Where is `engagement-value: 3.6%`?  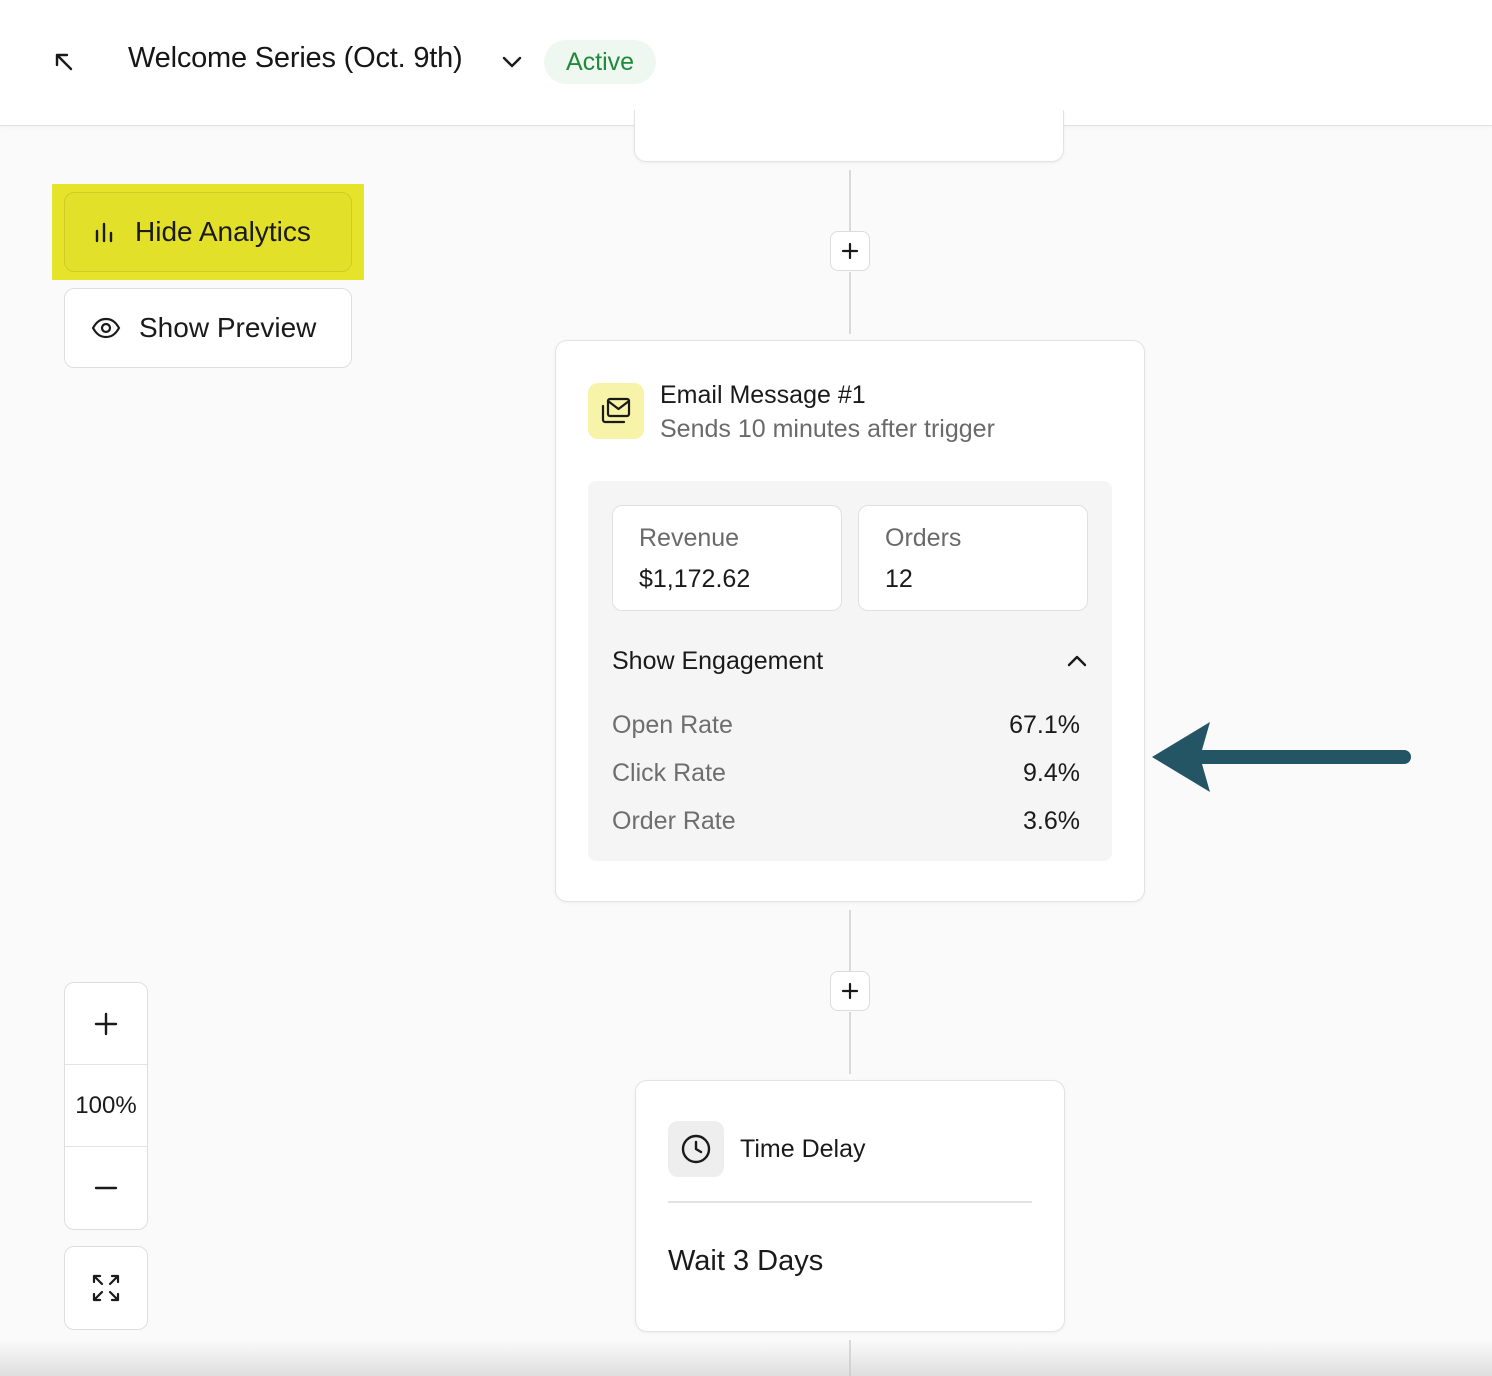
engagement-value: 3.6% is located at coordinates (1051, 821).